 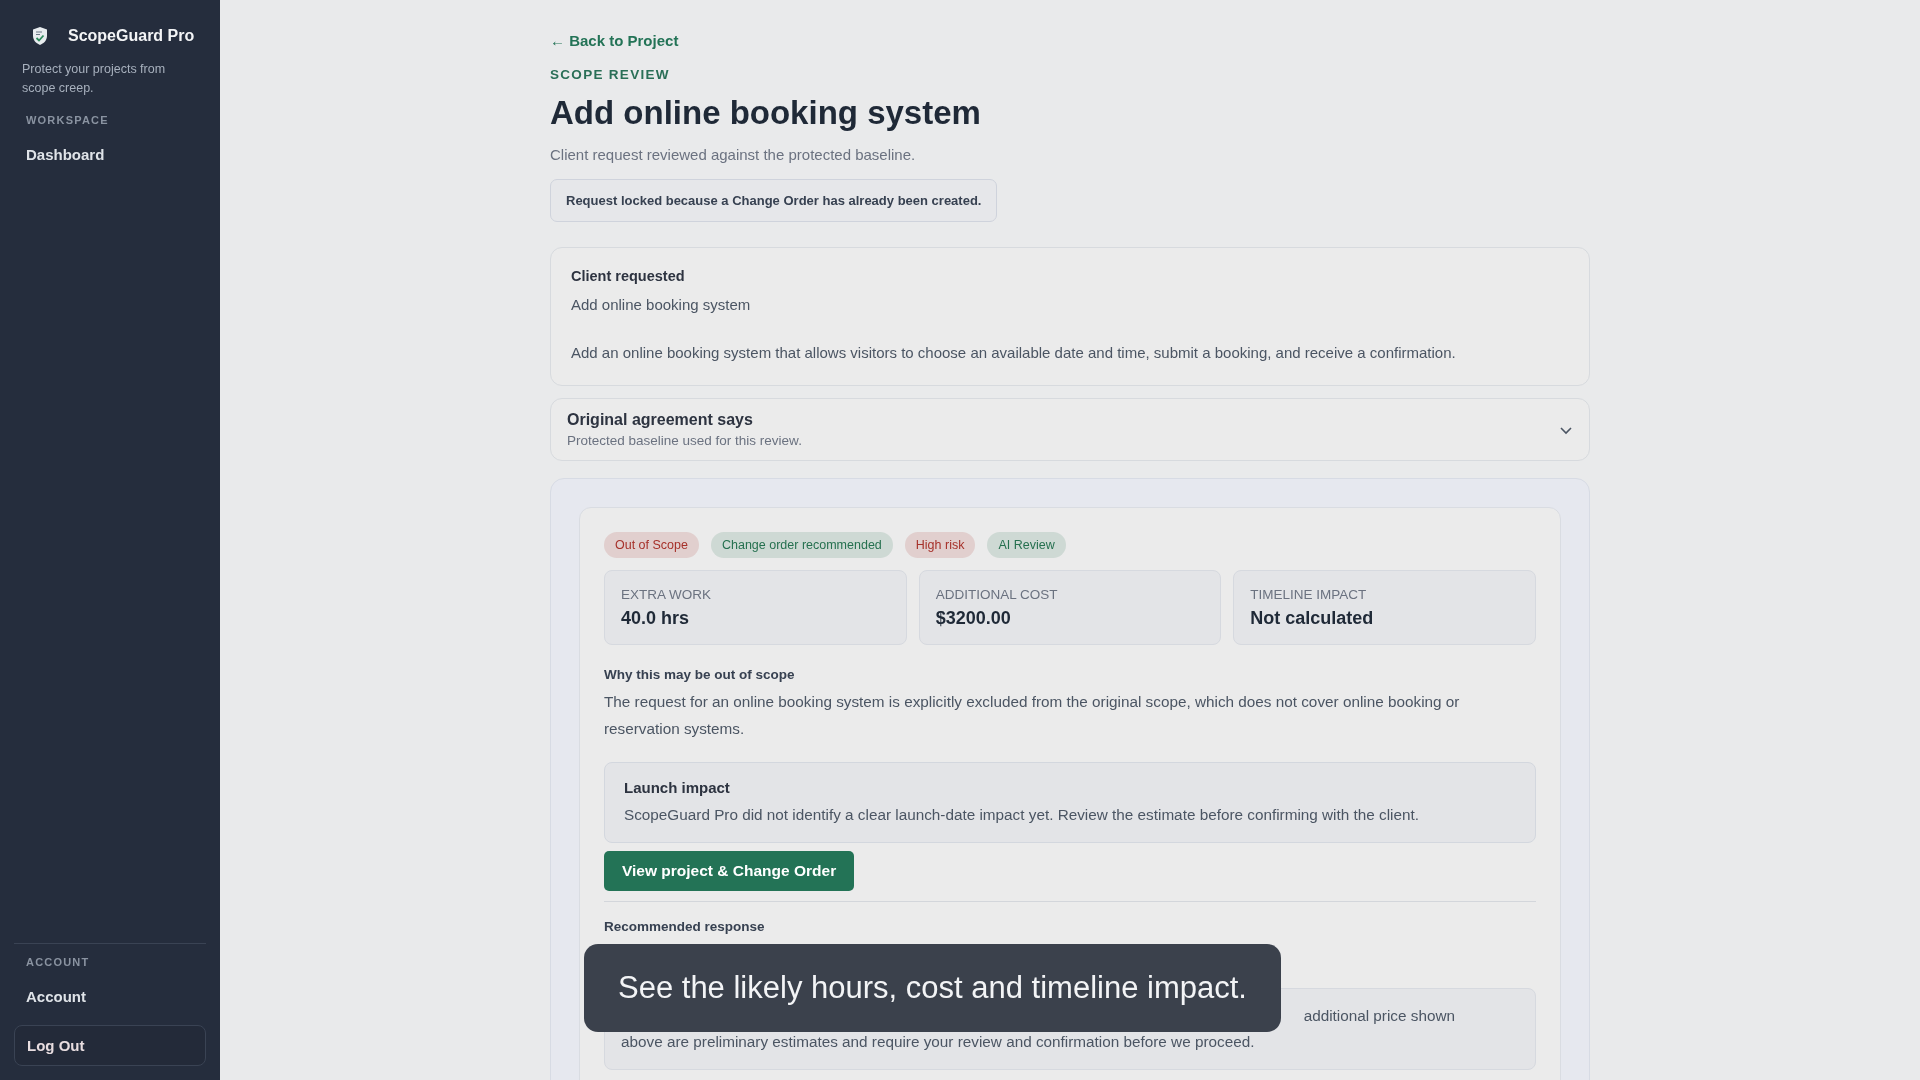 What do you see at coordinates (700, 674) in the screenshot?
I see `section-heading: Why this may be out of scope` at bounding box center [700, 674].